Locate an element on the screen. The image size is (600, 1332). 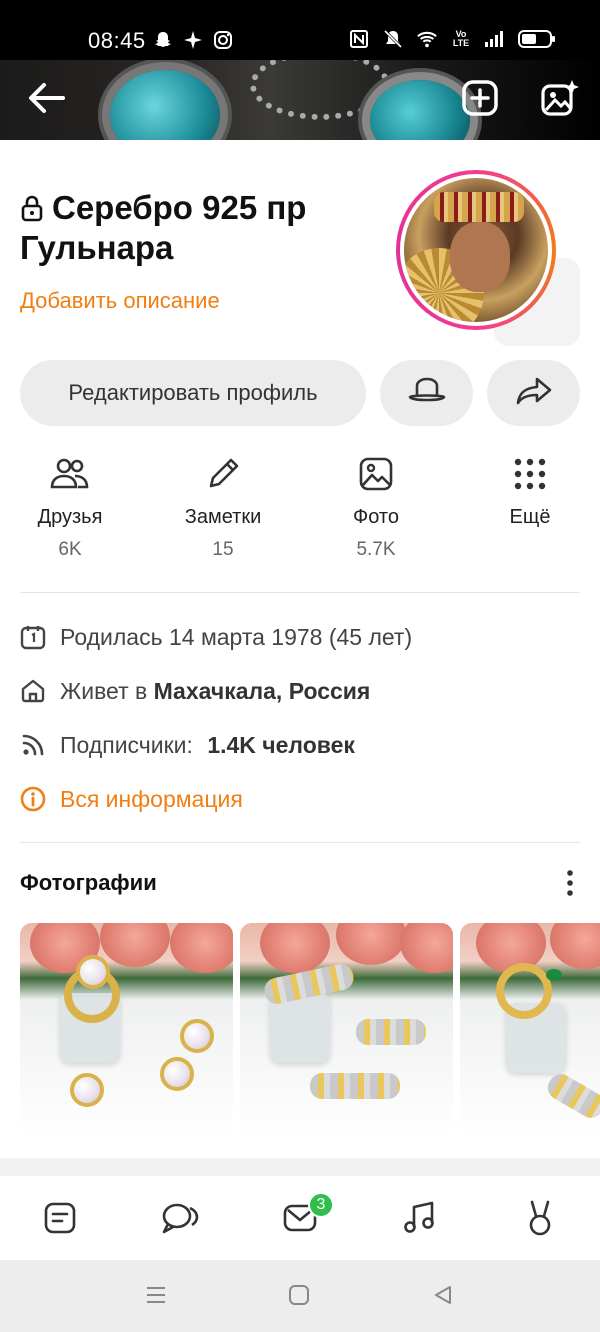
hat-icon is located at coordinates (427, 393).